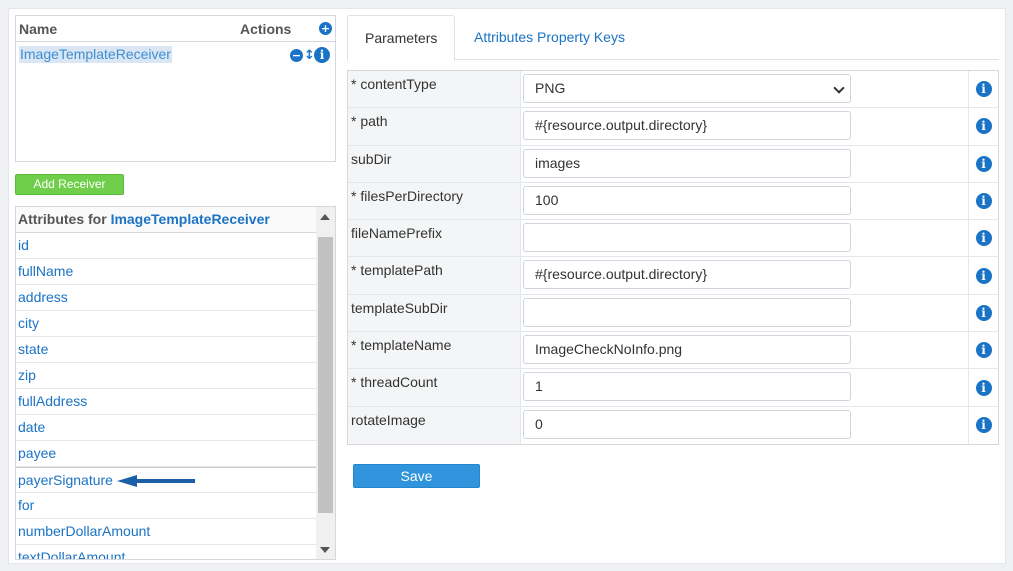  Describe the element at coordinates (26, 505) in the screenshot. I see `attribute-label: for` at that location.